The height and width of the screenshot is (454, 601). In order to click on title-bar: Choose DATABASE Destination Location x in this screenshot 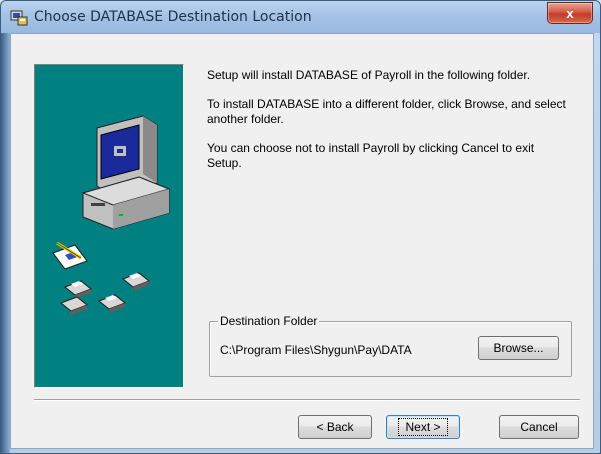, I will do `click(300, 17)`.